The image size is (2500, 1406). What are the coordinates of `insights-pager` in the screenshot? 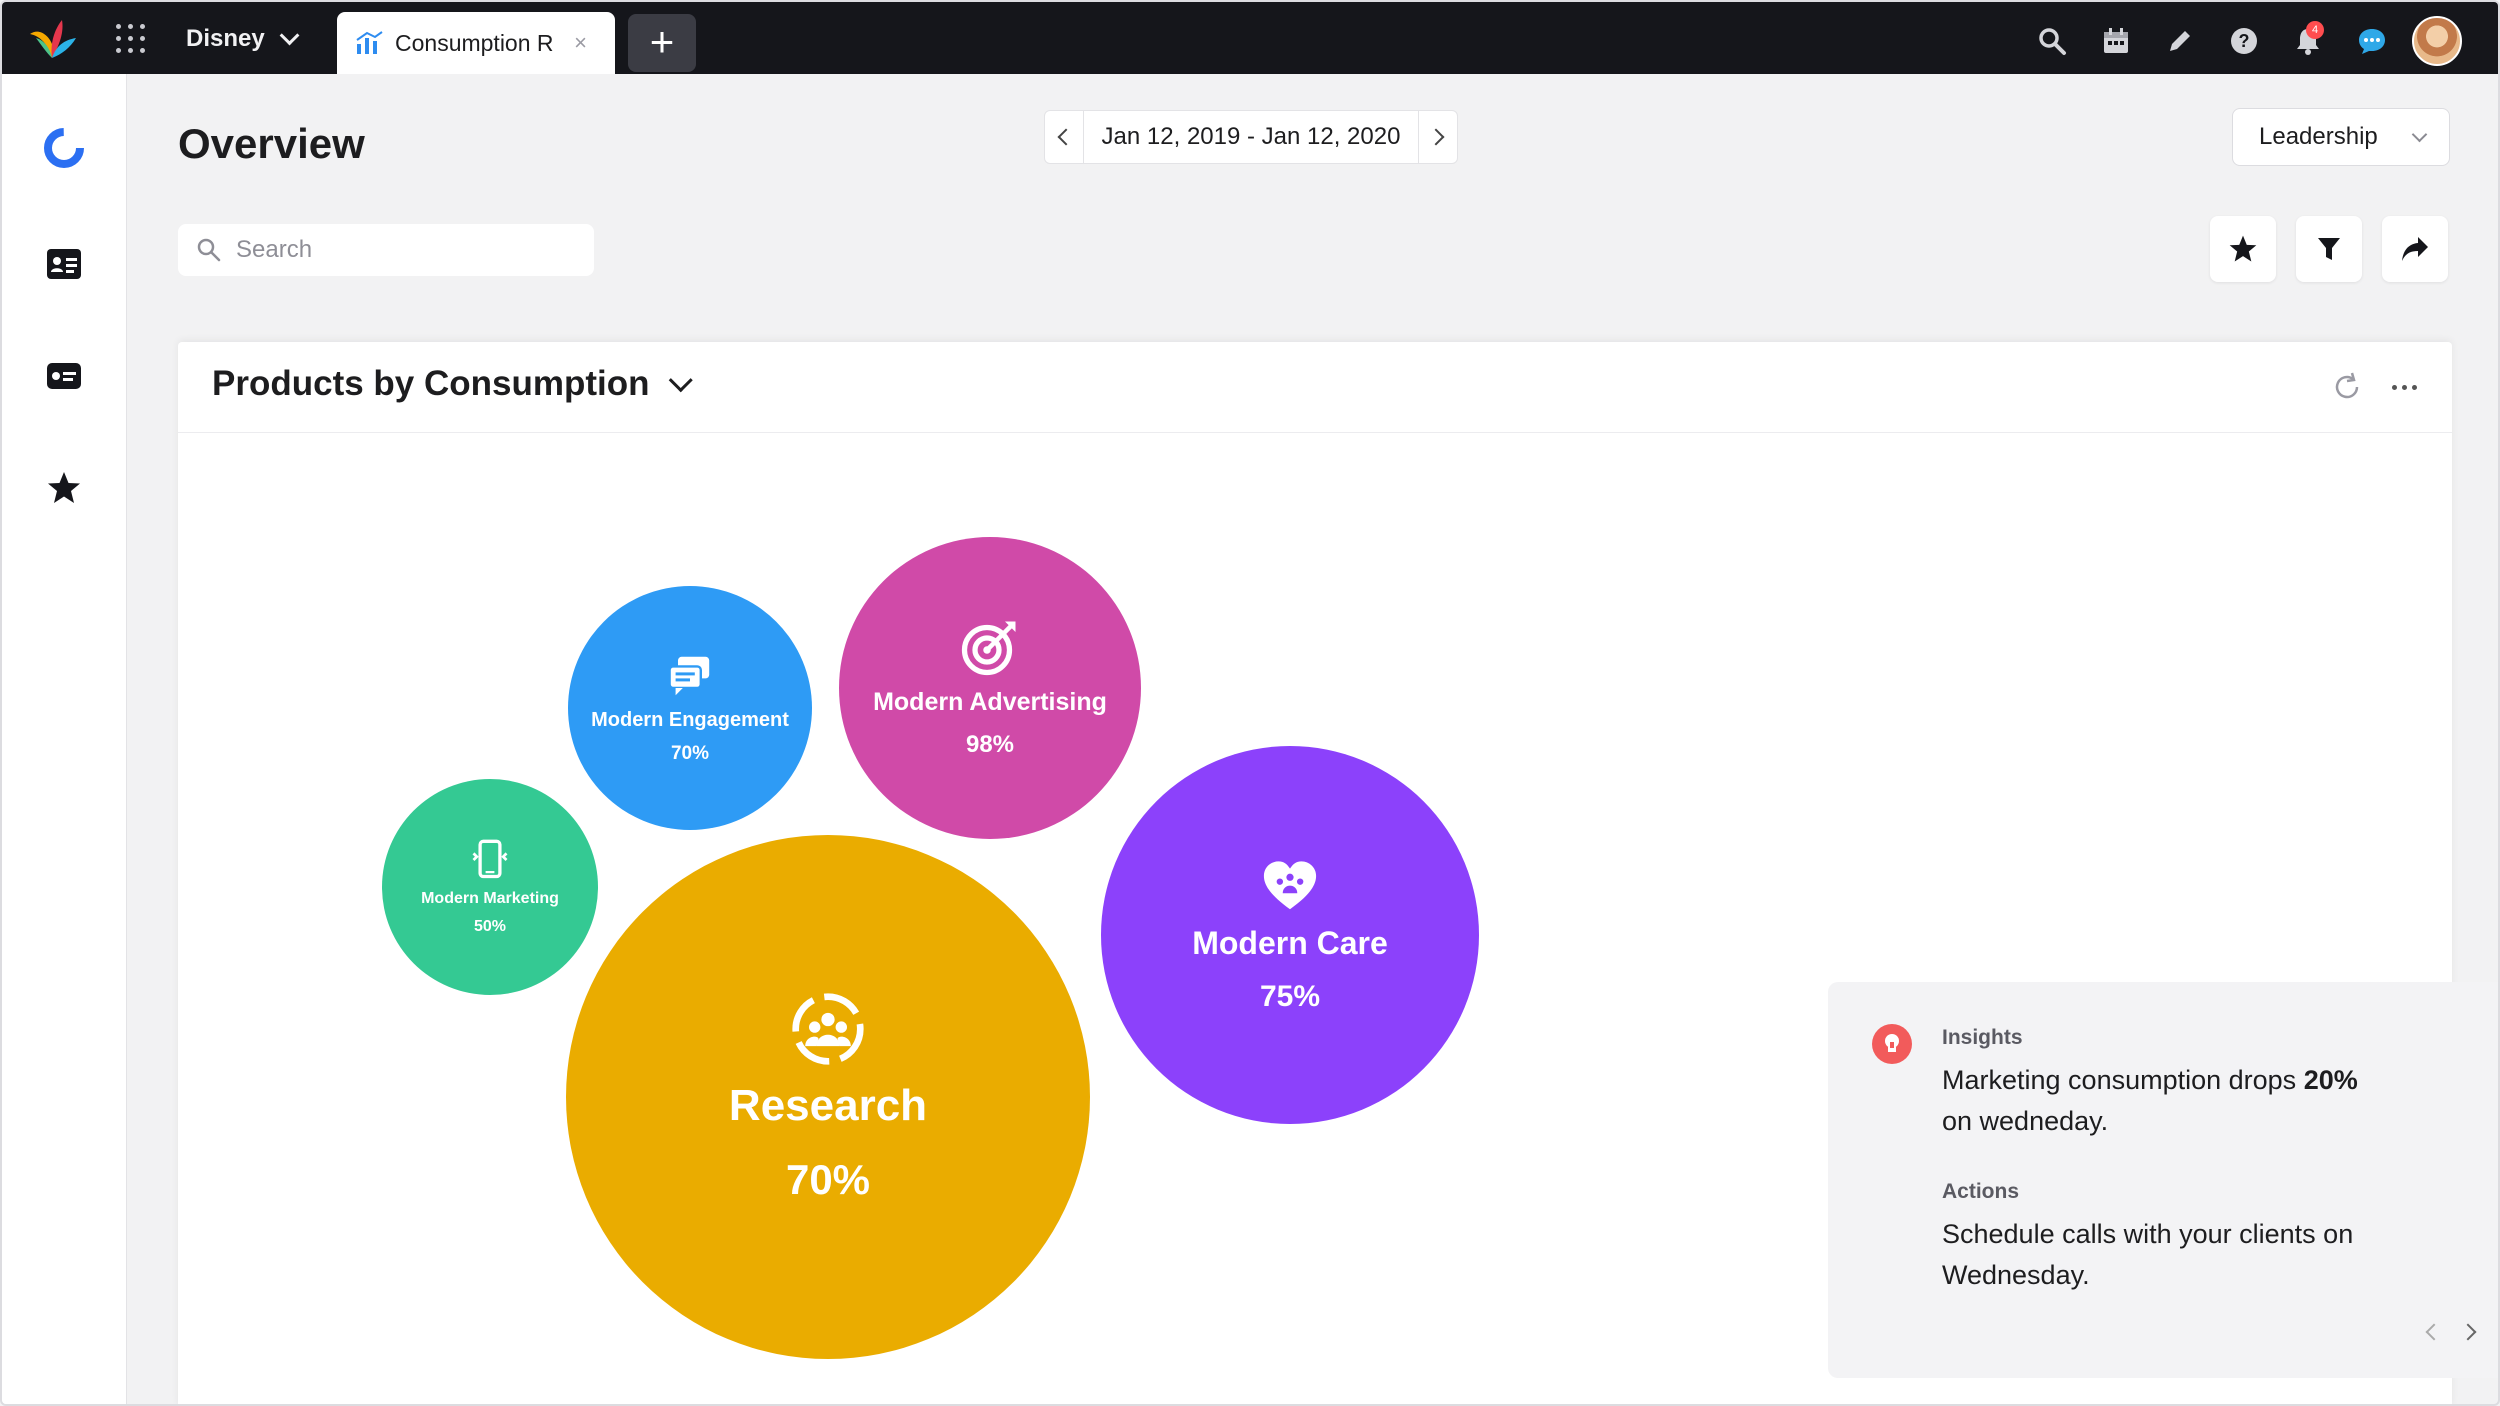 It's located at (2451, 1332).